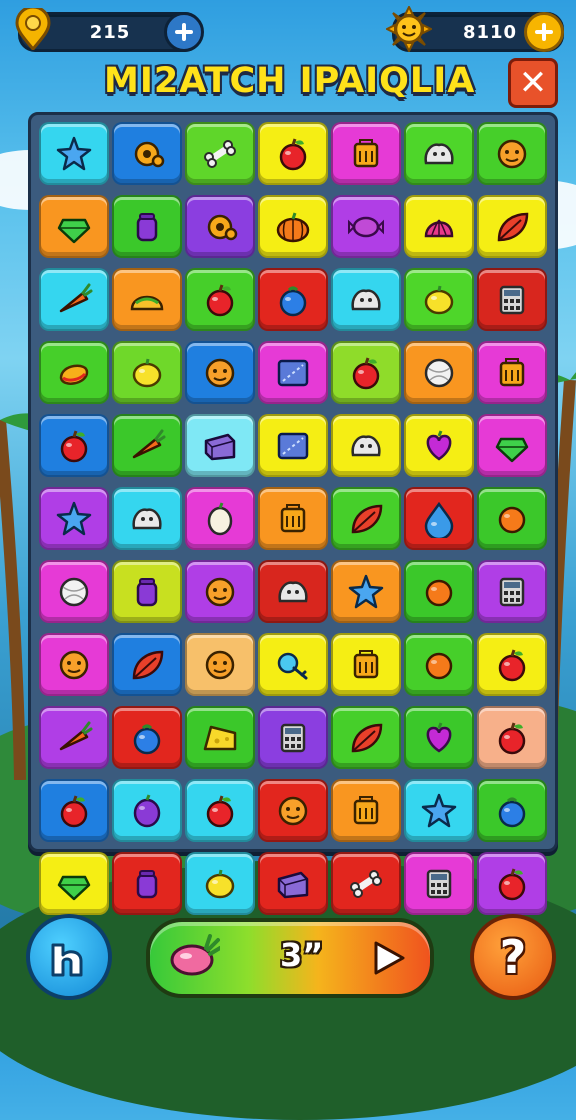 The height and width of the screenshot is (1120, 576). I want to click on carrot-icon, so click(76, 735).